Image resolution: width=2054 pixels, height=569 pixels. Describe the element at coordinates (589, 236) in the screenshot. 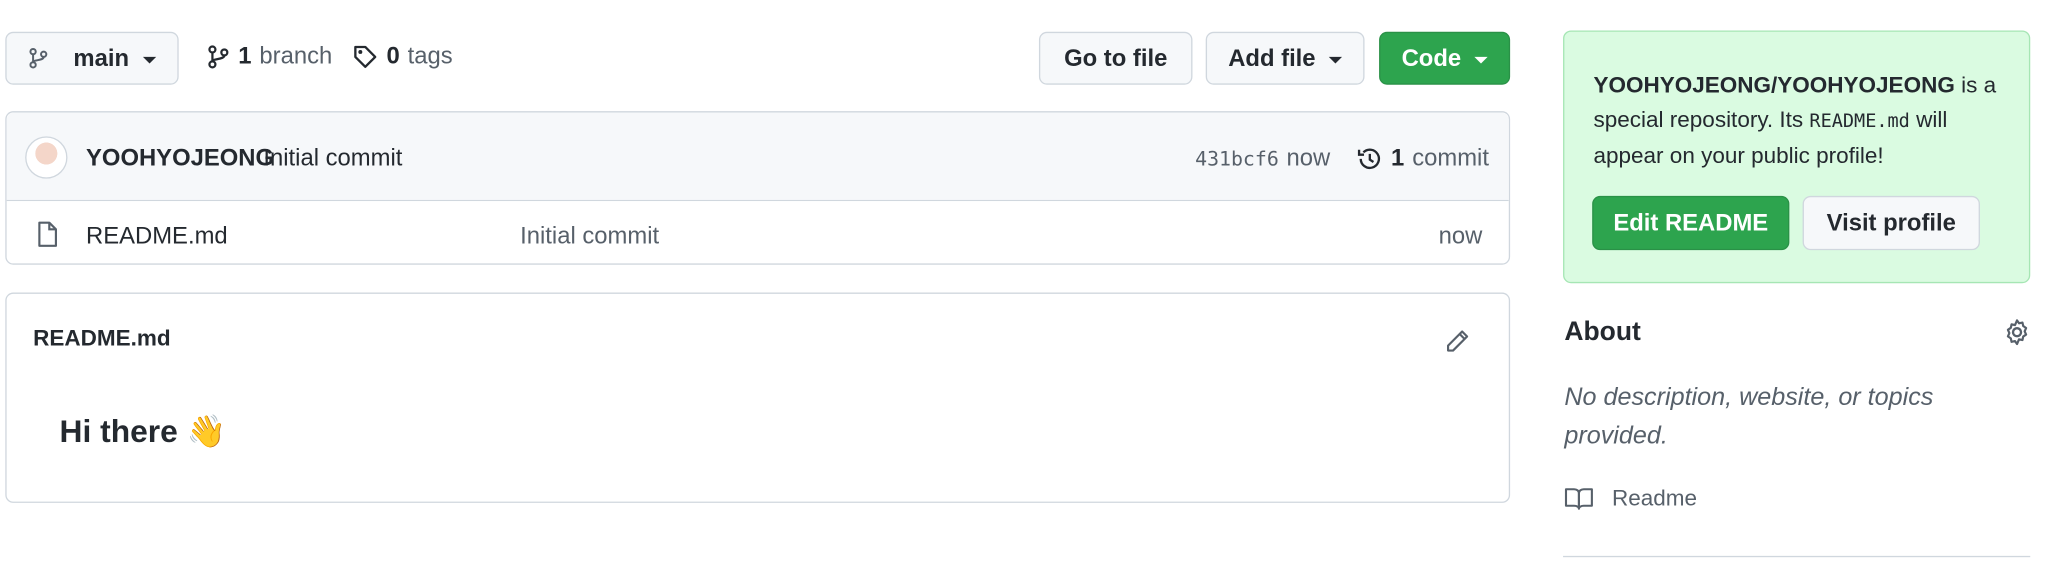

I see `file-commit-message: Initial commit` at that location.